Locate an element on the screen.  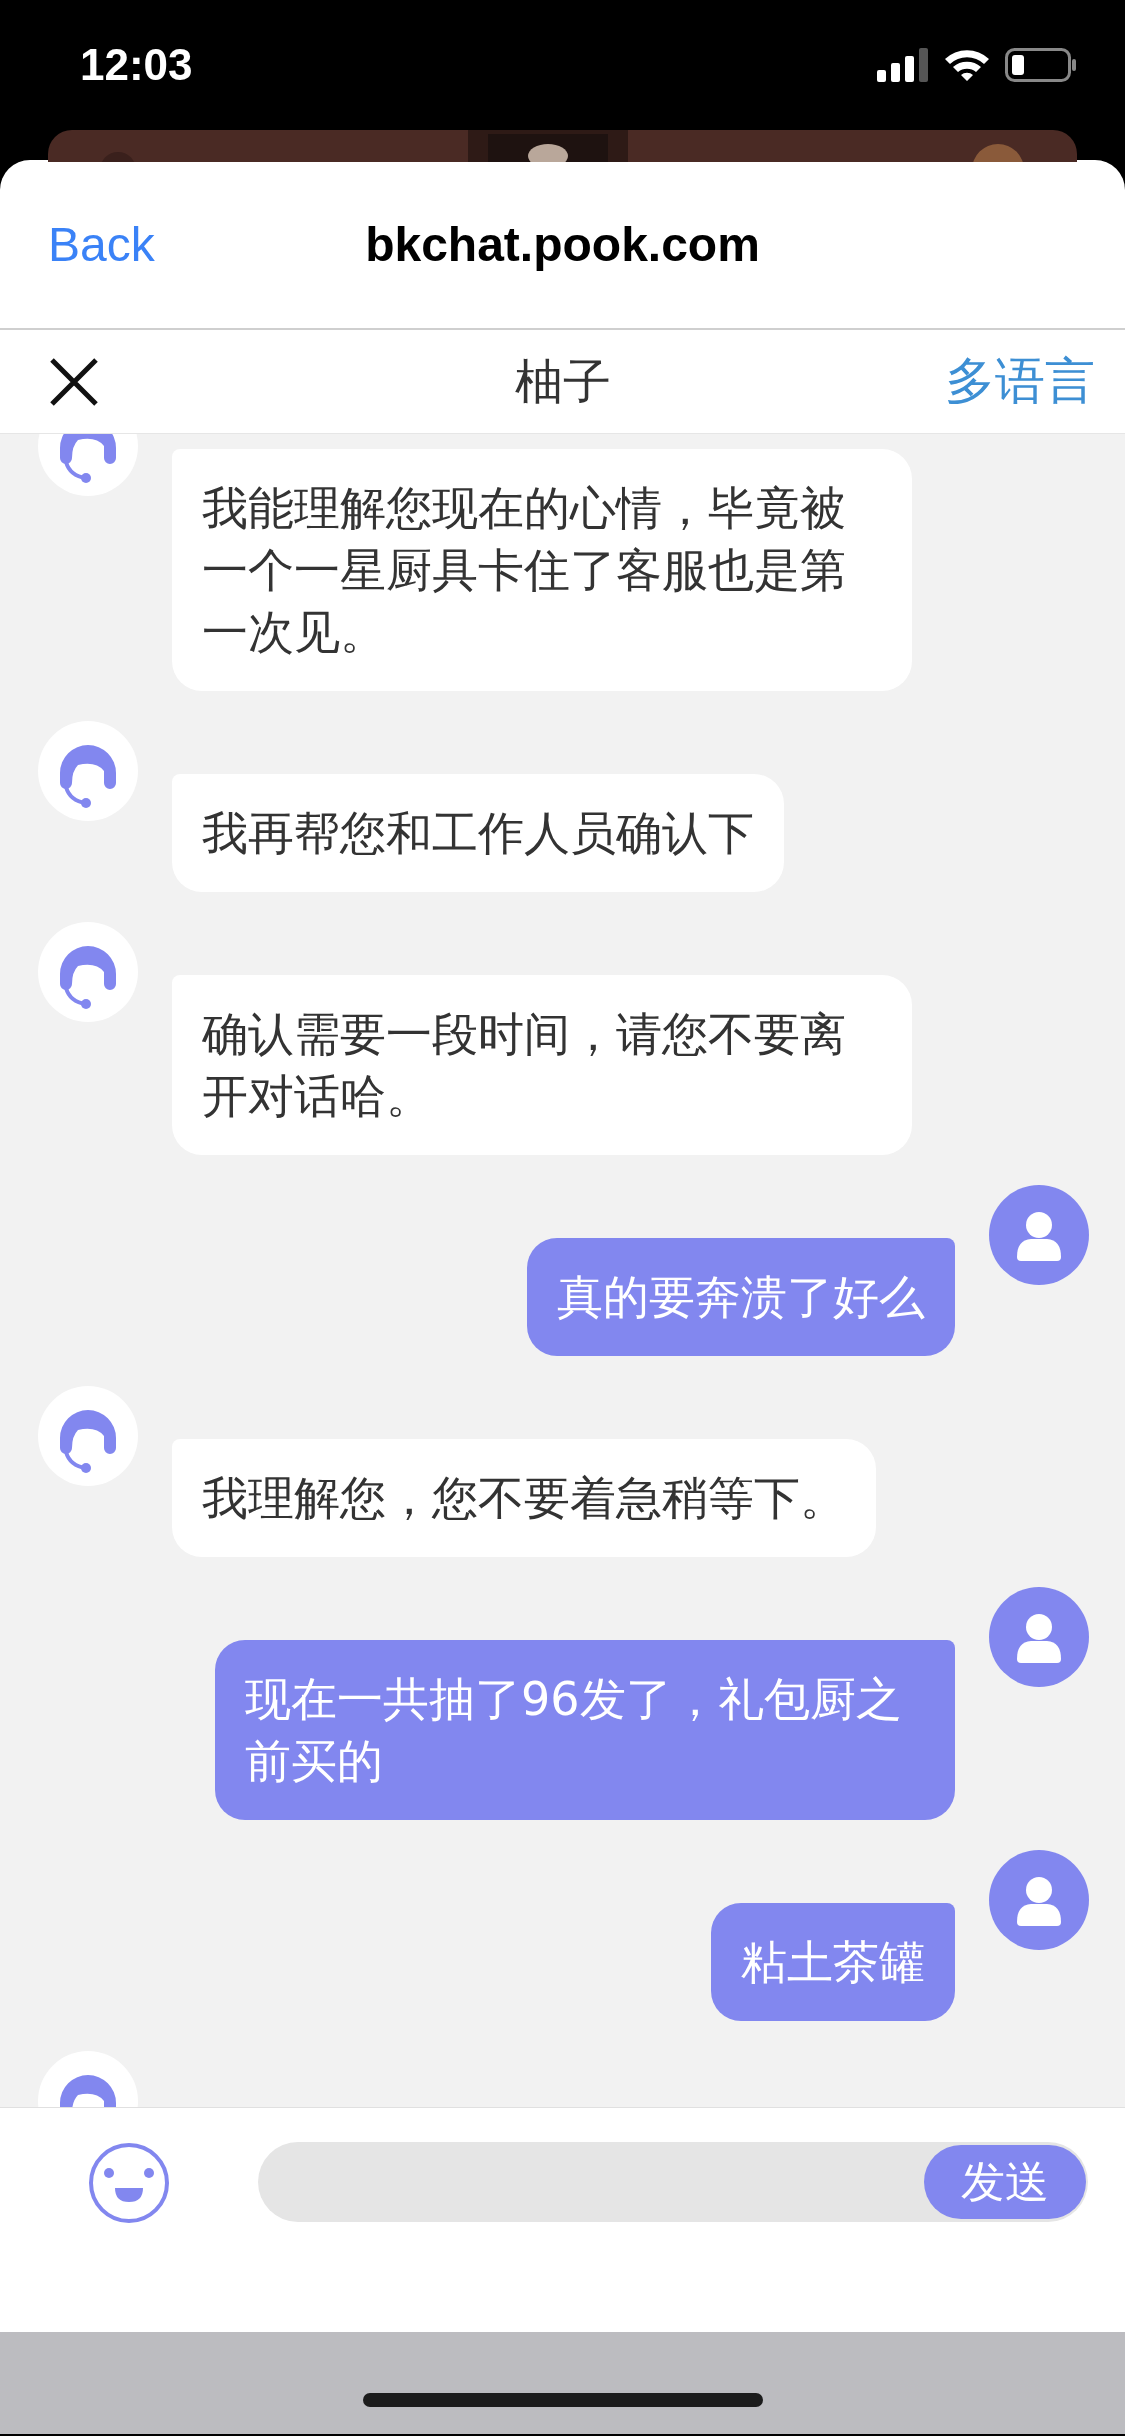
message-bubble: 确认需要一段时间，请您不要离开对话哈。 is located at coordinates (542, 1065).